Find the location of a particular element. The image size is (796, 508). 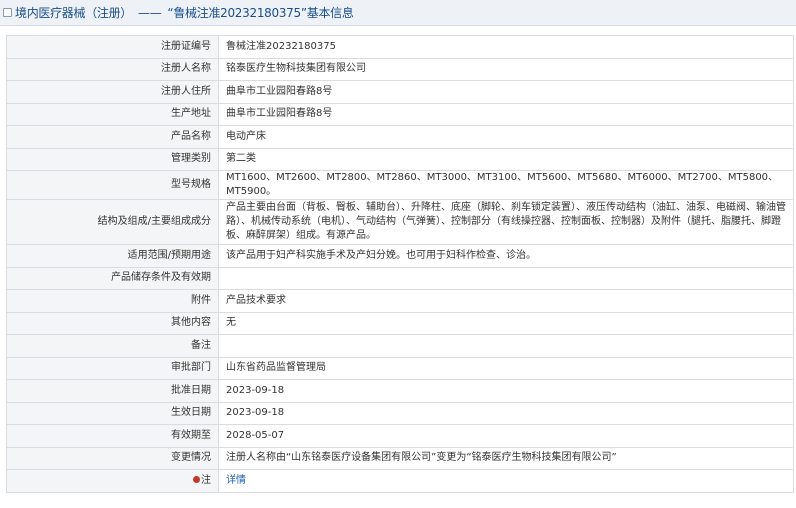

table-row: 审批部门 山东省药品监督管理局 is located at coordinates (400, 368).